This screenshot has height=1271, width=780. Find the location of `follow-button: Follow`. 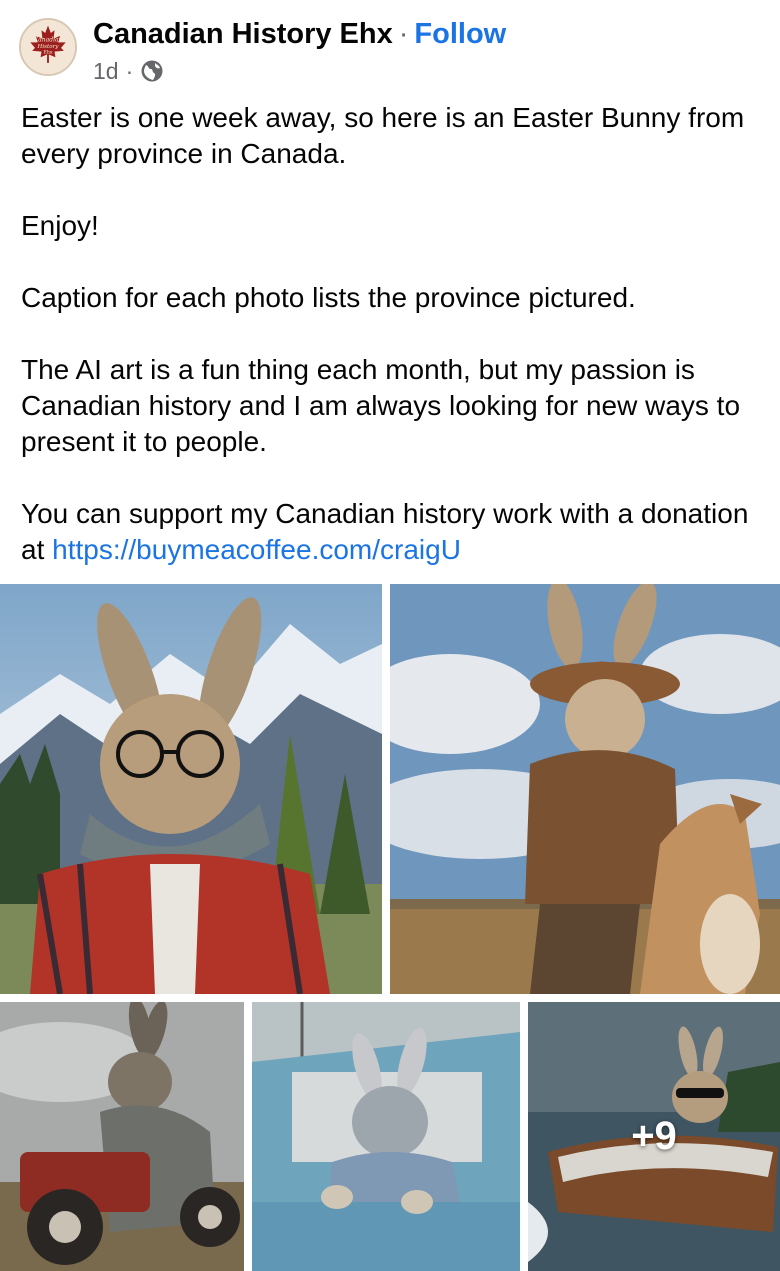

follow-button: Follow is located at coordinates (460, 34).